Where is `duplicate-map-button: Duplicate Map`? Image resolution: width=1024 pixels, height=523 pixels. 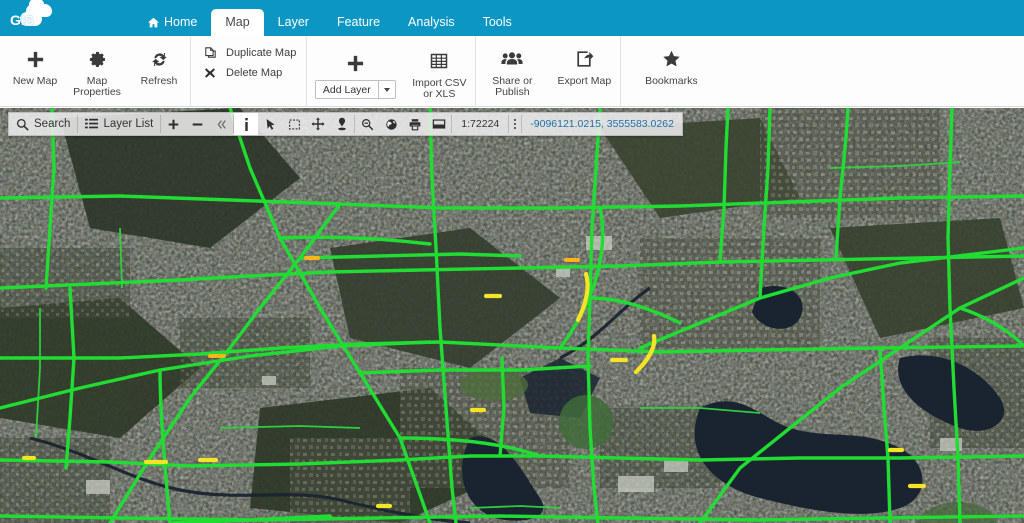 duplicate-map-button: Duplicate Map is located at coordinates (249, 52).